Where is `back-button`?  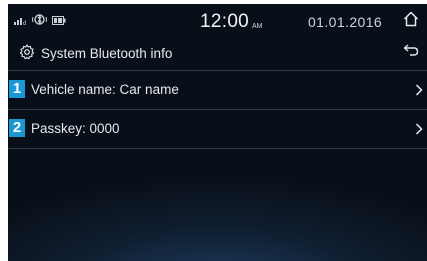 back-button is located at coordinates (411, 52).